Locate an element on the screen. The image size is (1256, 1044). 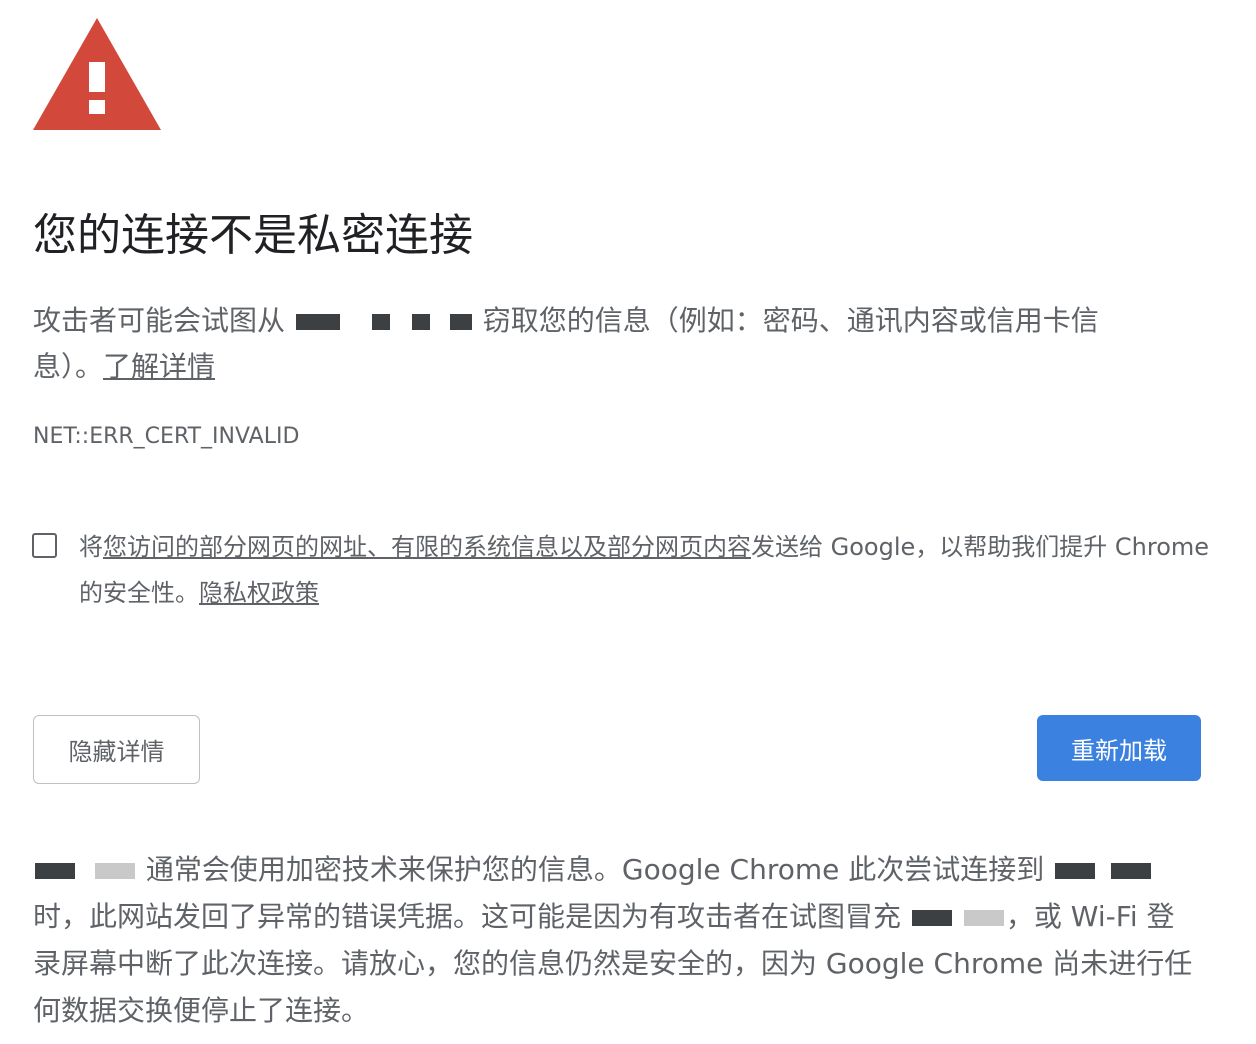
details-part1: 通常会使用加密技术来保护您的信息。Google Chrome 此次尝试连接到 is located at coordinates (595, 869).